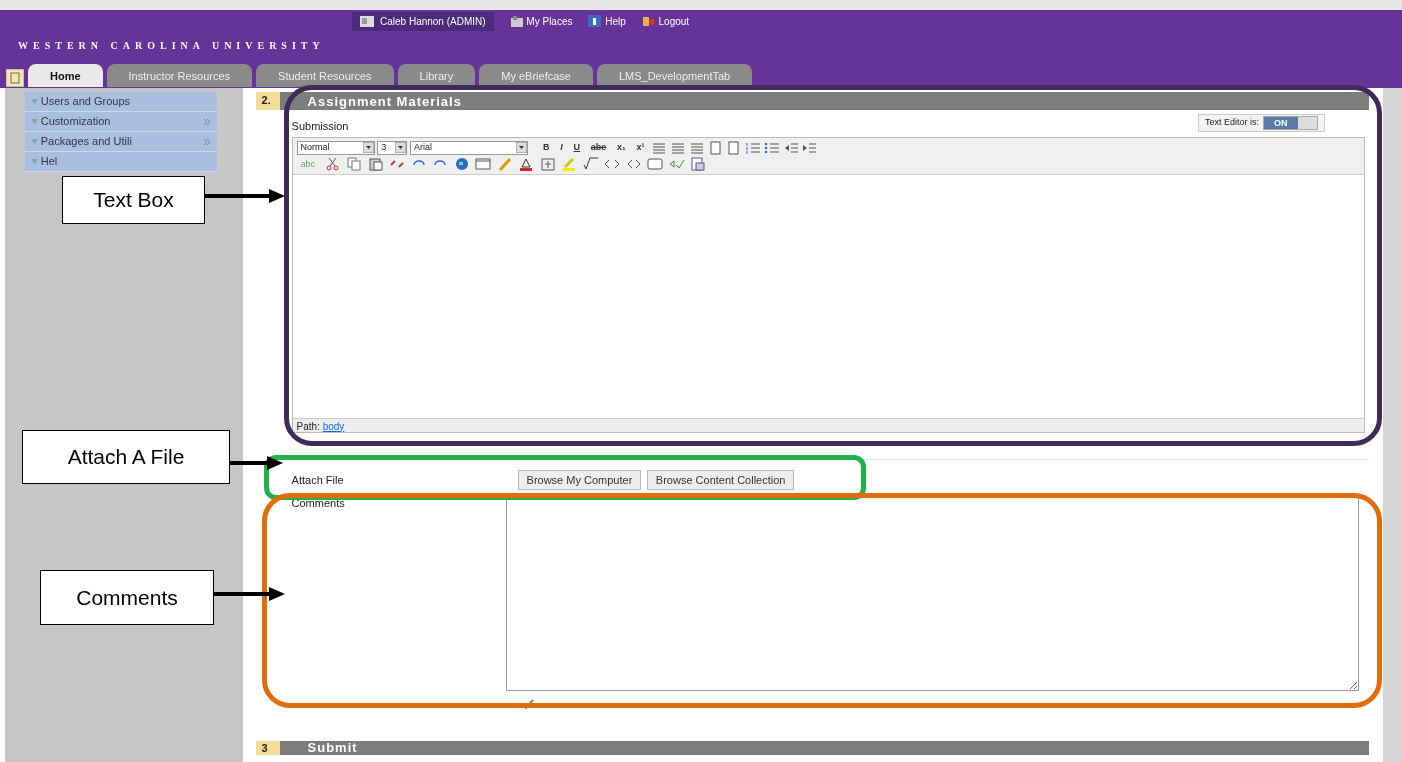  Describe the element at coordinates (335, 147) in the screenshot. I see `dropdown: Normal` at that location.